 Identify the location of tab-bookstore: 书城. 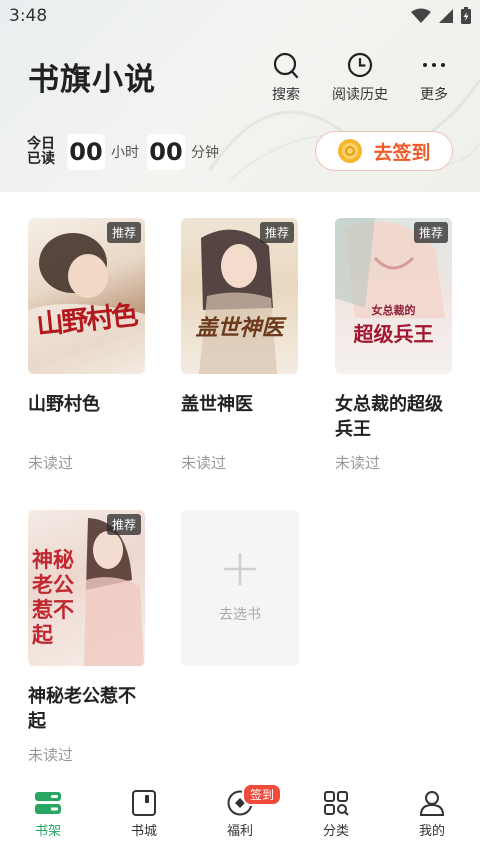
(144, 814).